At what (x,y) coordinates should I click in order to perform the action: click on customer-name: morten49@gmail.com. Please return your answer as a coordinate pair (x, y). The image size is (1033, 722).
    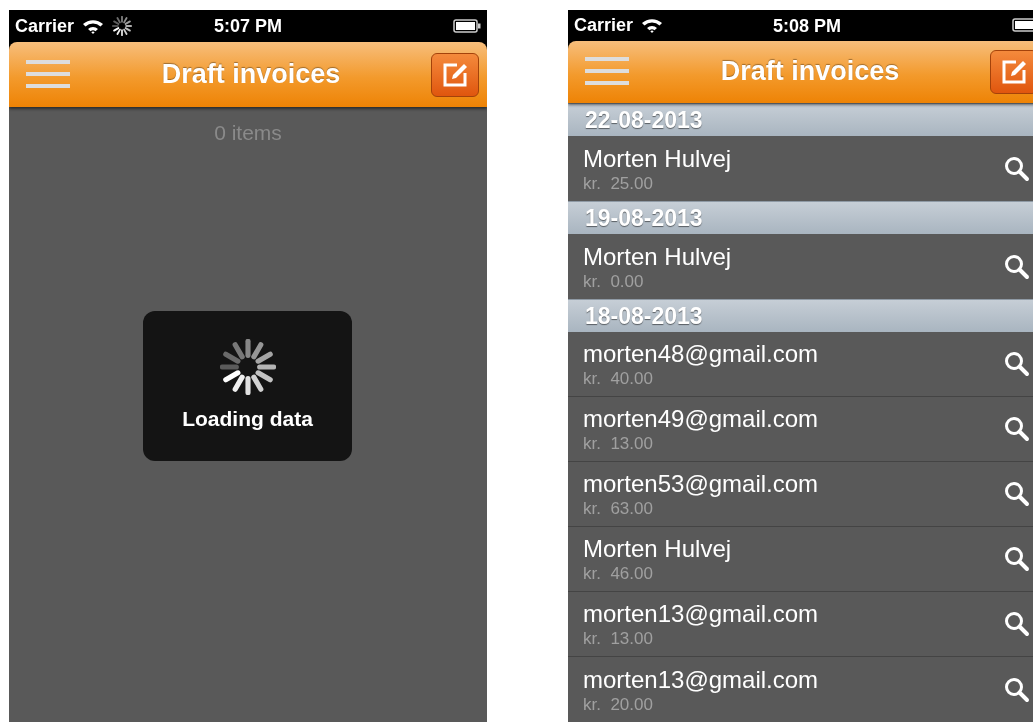
    Looking at the image, I should click on (701, 419).